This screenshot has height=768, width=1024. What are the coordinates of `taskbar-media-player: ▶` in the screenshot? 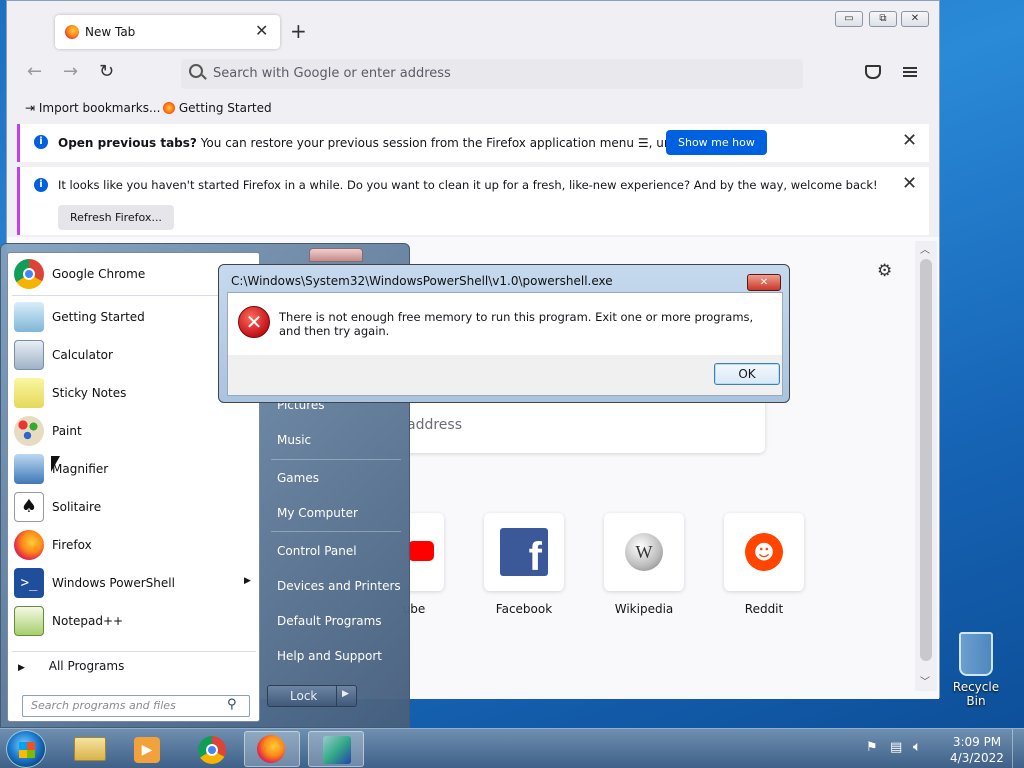 It's located at (148, 749).